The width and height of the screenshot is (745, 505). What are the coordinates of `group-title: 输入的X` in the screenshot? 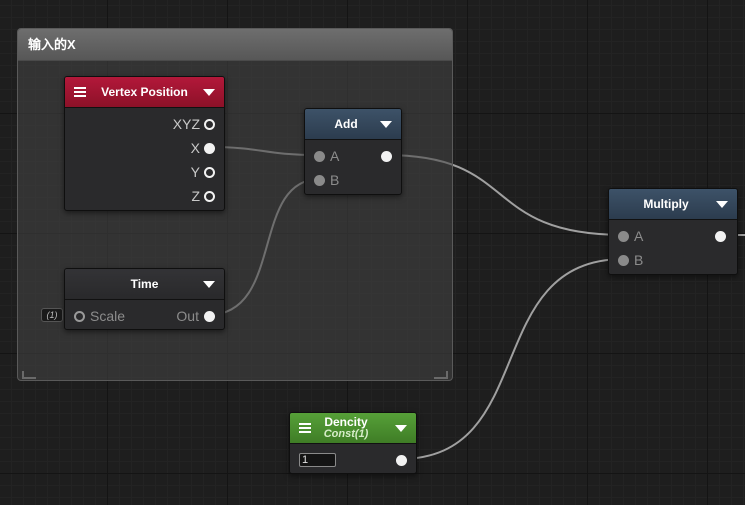 It's located at (235, 45).